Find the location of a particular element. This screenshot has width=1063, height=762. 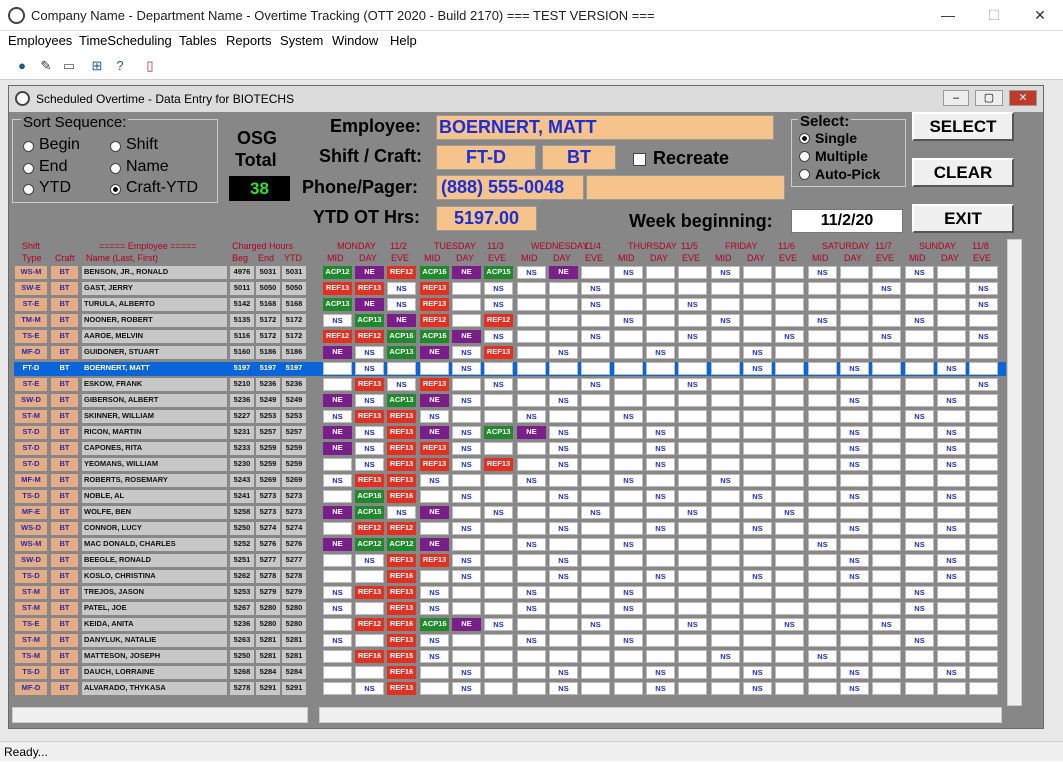

clear-button: CLEAR is located at coordinates (963, 172).